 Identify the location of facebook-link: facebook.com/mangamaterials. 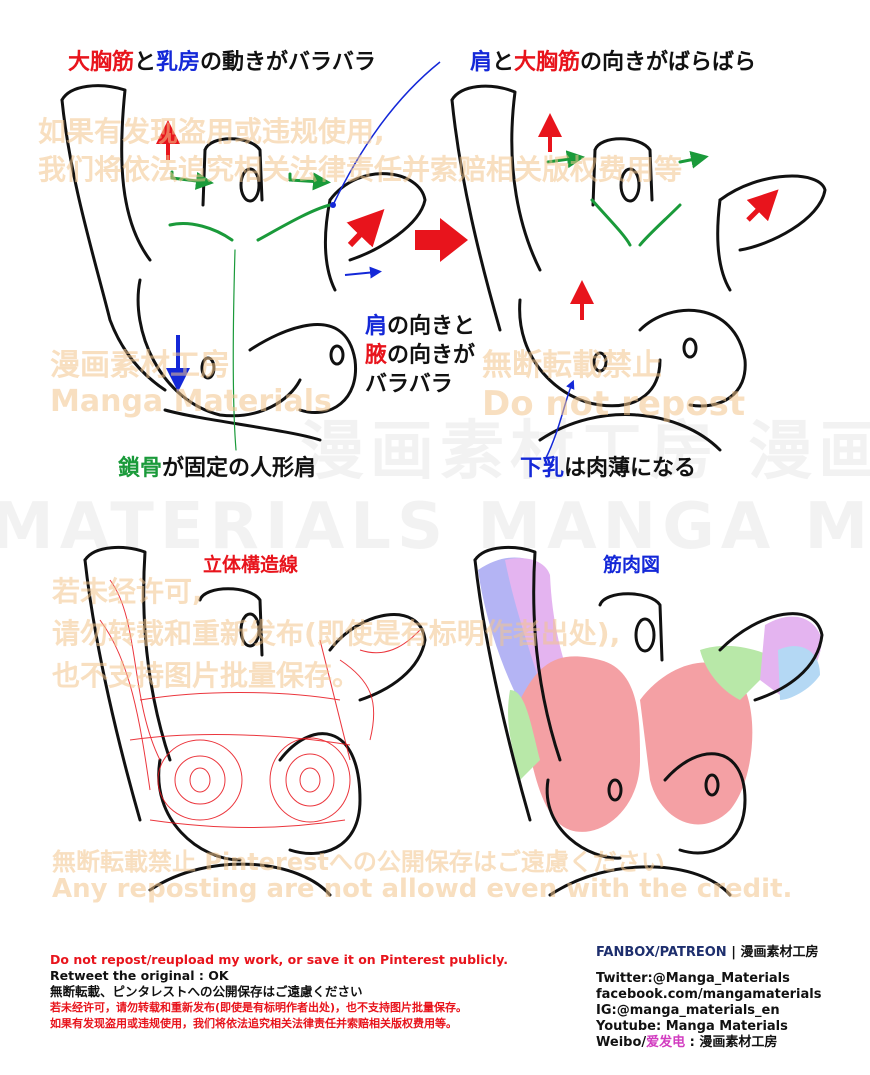
(708, 995).